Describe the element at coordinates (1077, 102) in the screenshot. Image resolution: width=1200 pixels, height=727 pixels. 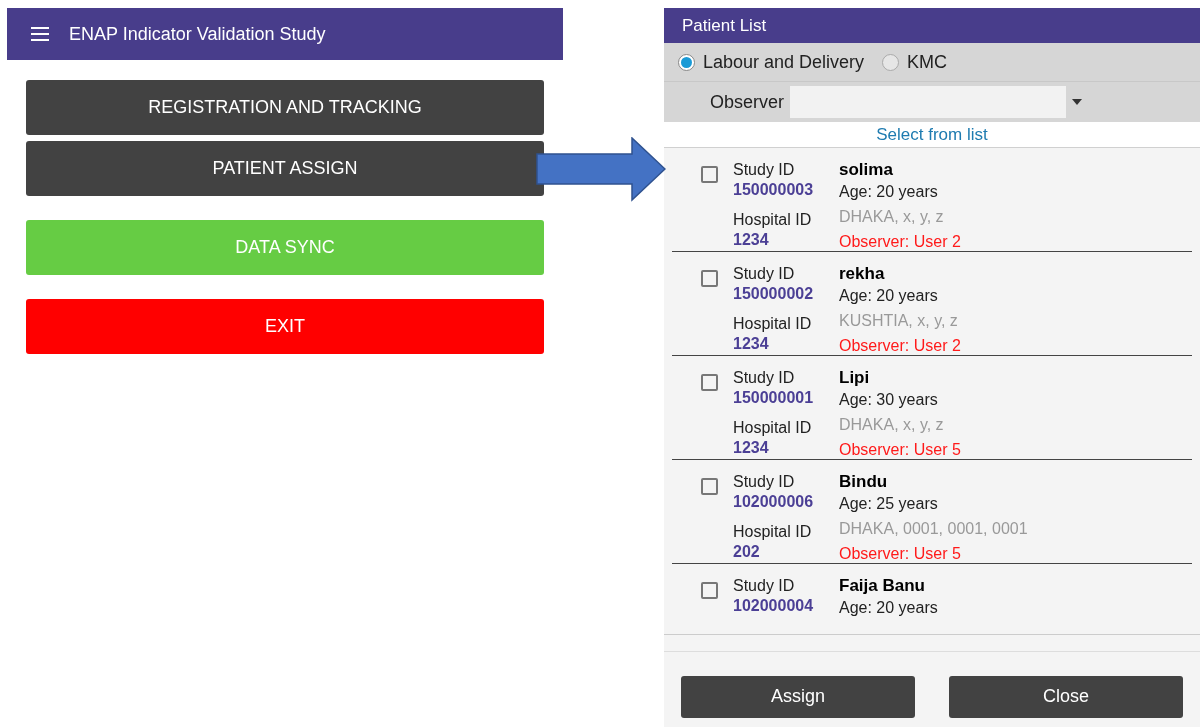
I see `dropdown-caret-icon` at that location.